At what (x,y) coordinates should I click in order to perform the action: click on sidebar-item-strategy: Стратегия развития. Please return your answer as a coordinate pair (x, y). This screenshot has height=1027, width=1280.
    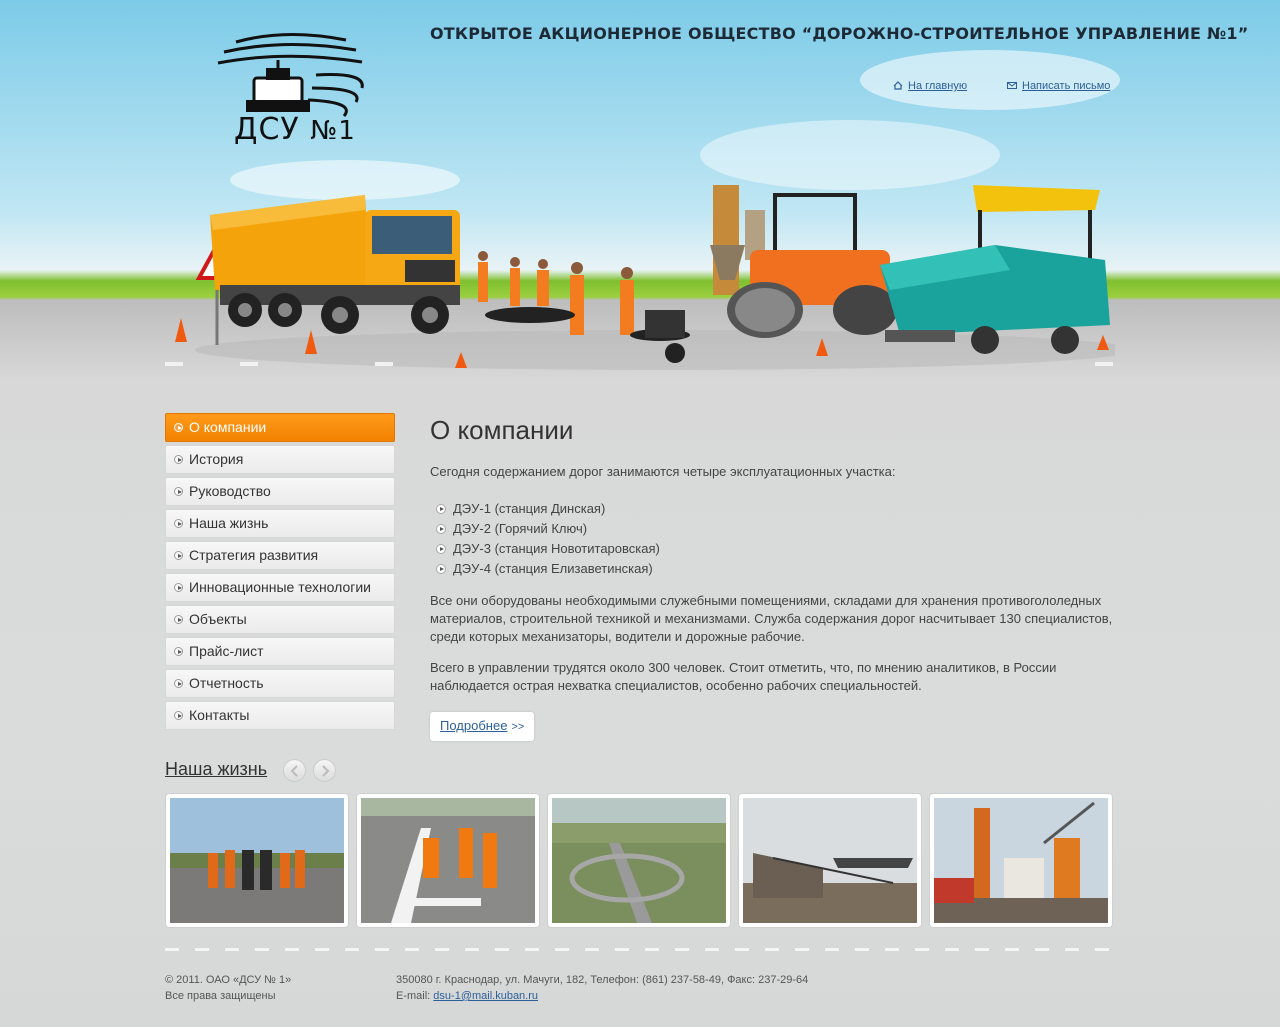
    Looking at the image, I should click on (280, 555).